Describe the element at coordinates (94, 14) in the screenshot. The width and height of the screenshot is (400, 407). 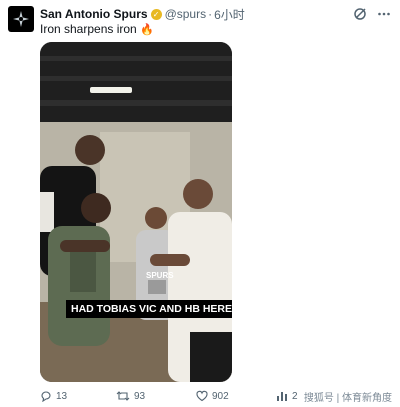
I see `account-name: San Antonio Spurs` at that location.